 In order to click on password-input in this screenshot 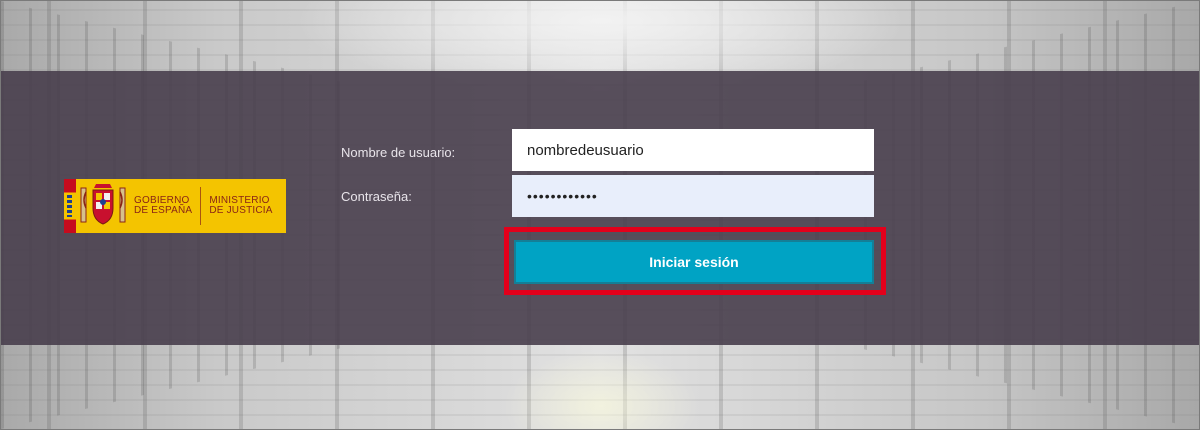, I will do `click(693, 196)`.